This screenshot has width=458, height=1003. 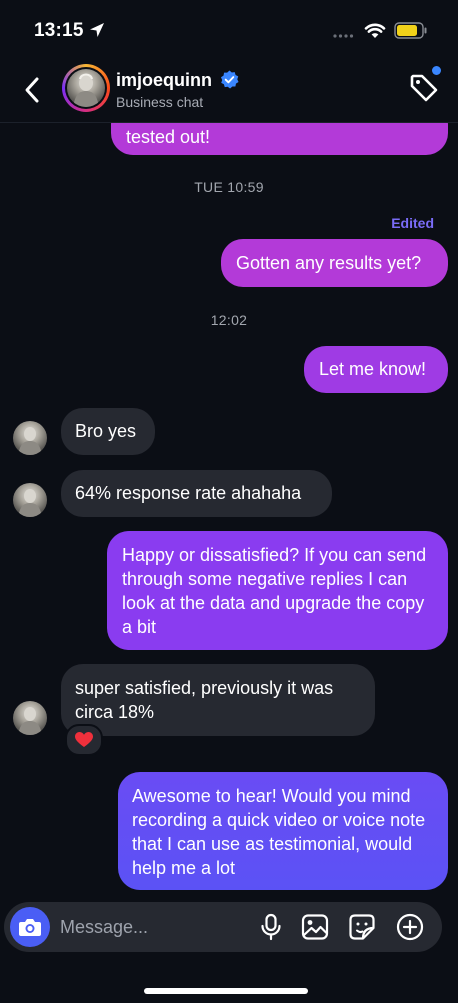 I want to click on camera-button, so click(x=30, y=927).